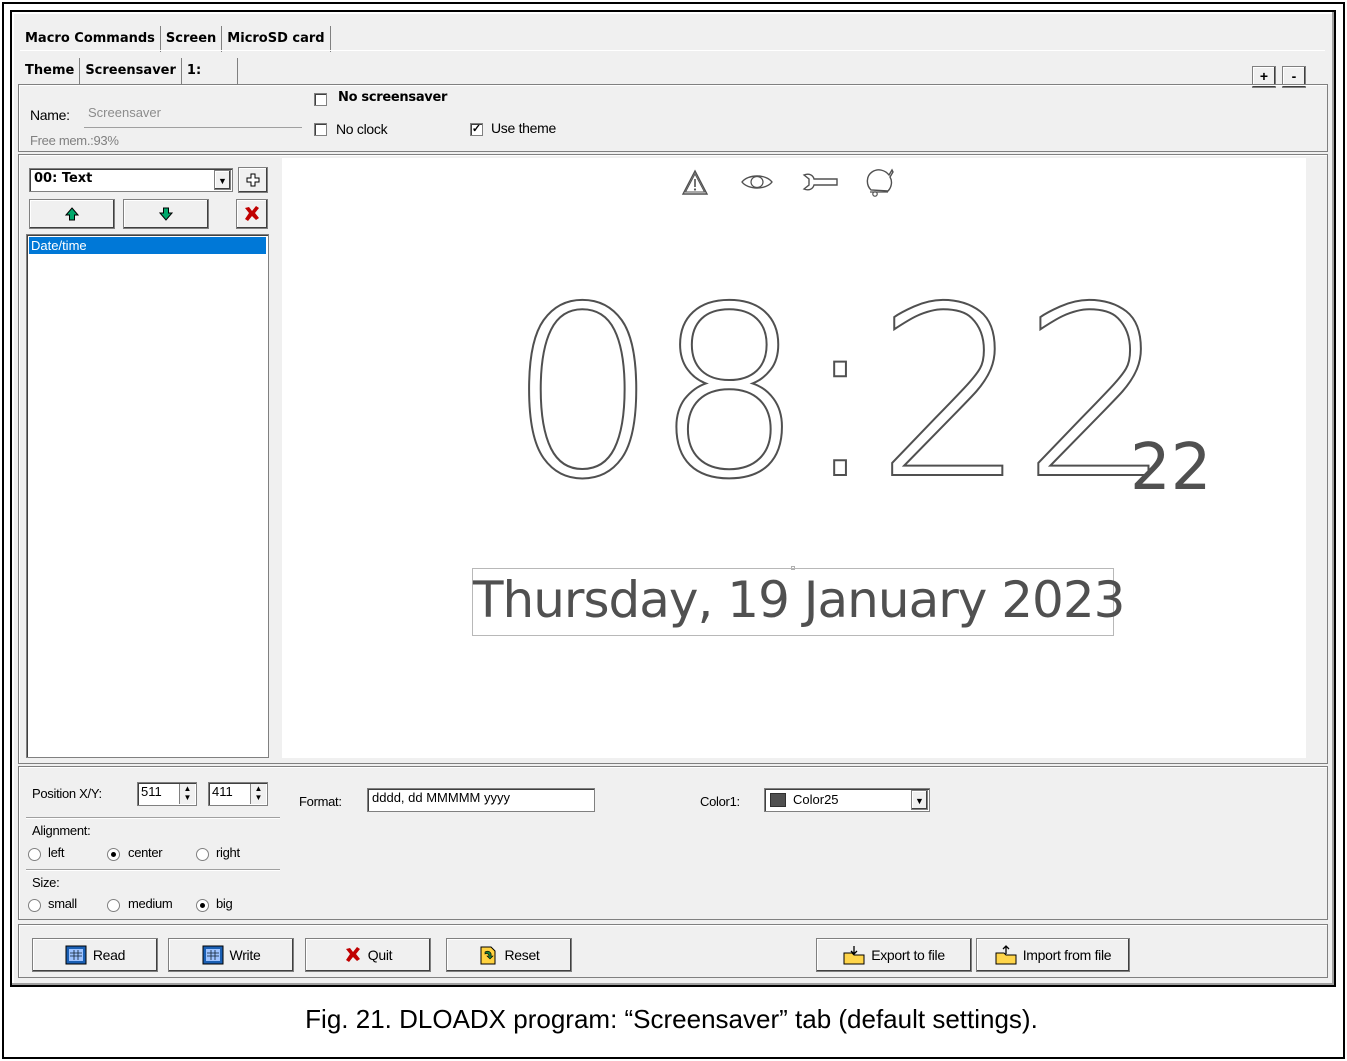  What do you see at coordinates (320, 801) in the screenshot?
I see `format-label: Format:` at bounding box center [320, 801].